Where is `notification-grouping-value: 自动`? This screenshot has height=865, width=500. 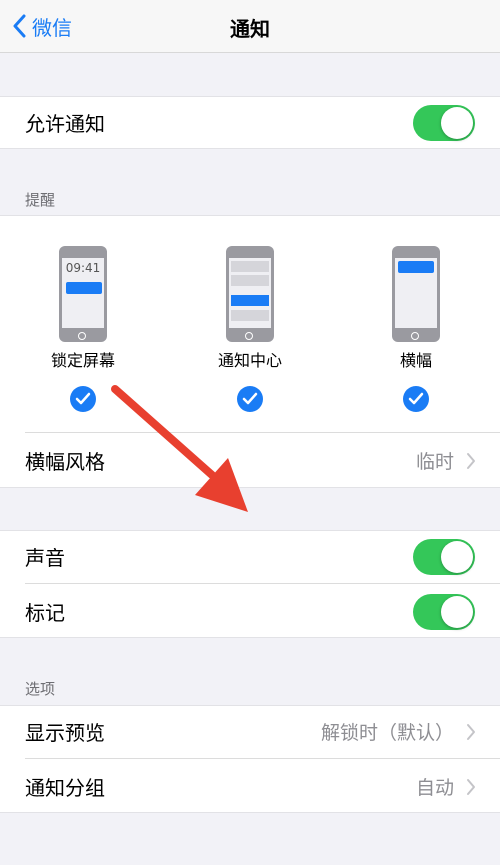 notification-grouping-value: 自动 is located at coordinates (434, 788).